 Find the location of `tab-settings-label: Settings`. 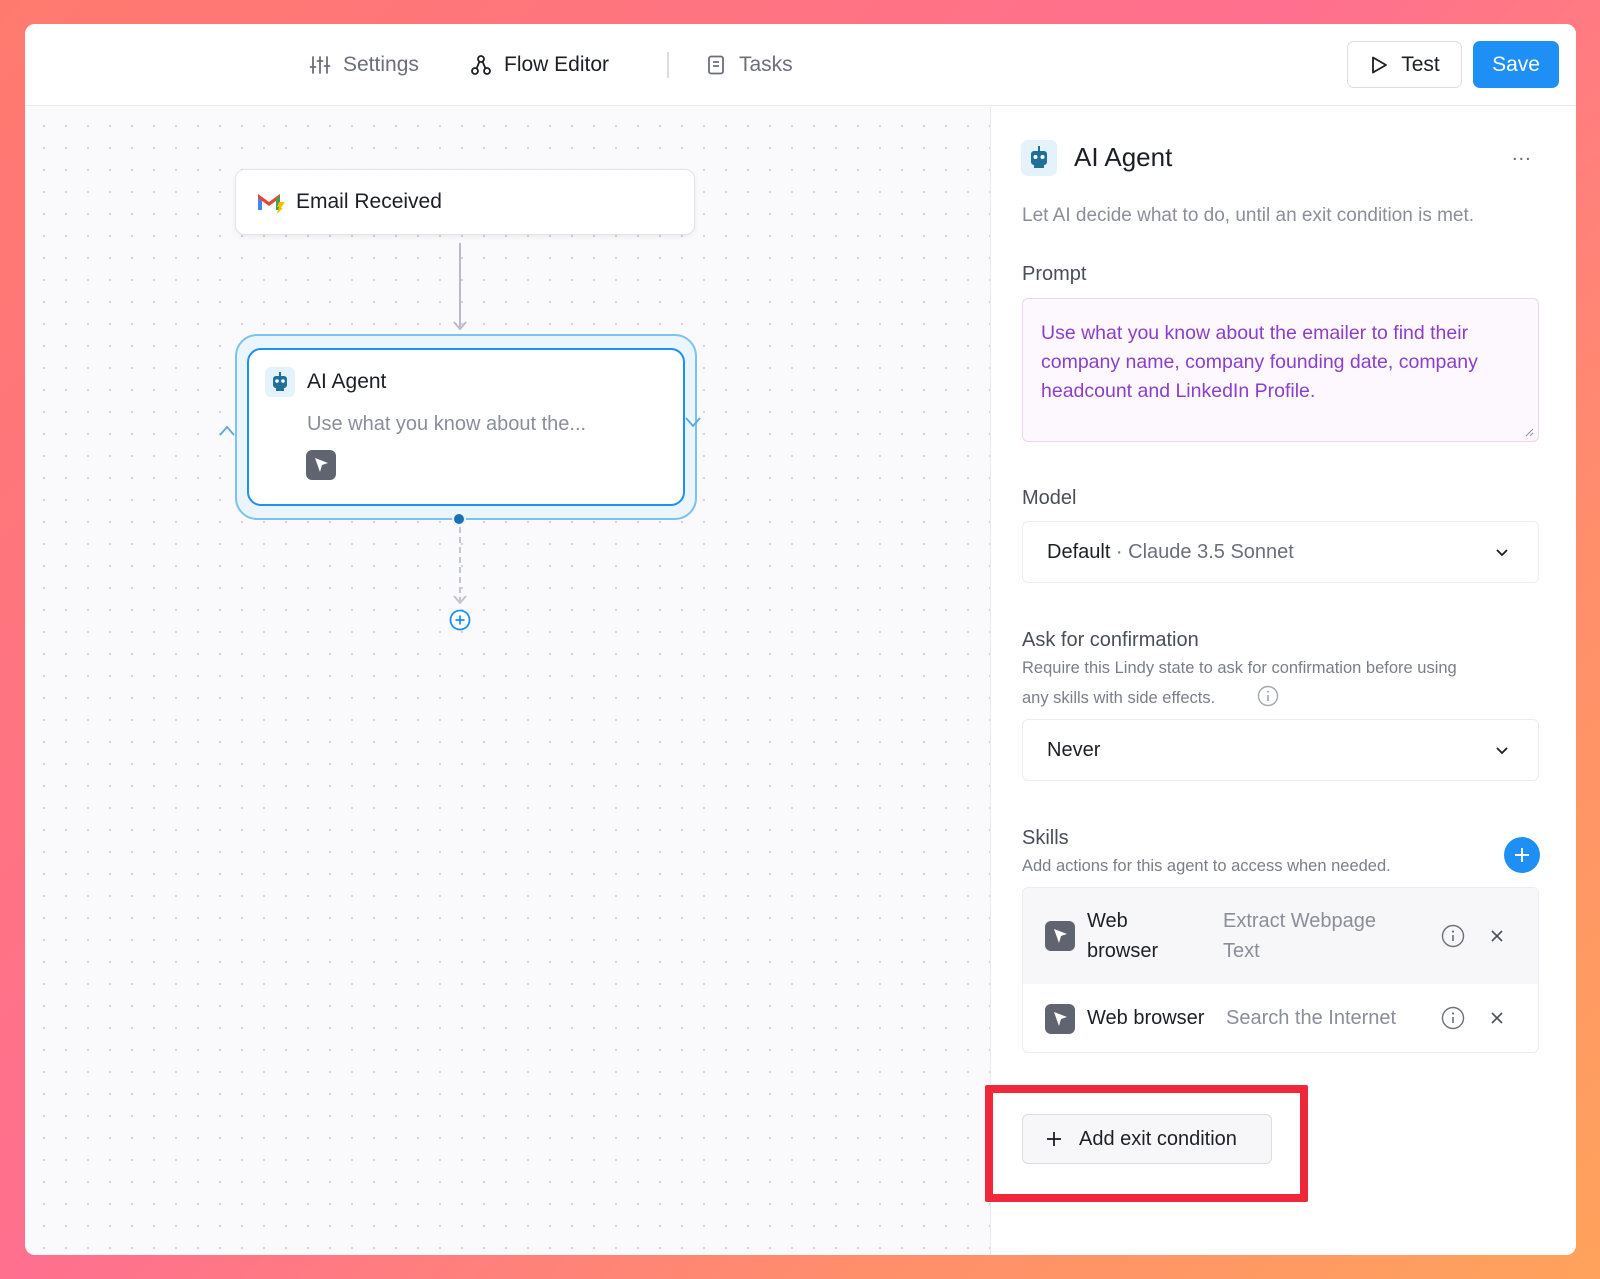

tab-settings-label: Settings is located at coordinates (381, 64).